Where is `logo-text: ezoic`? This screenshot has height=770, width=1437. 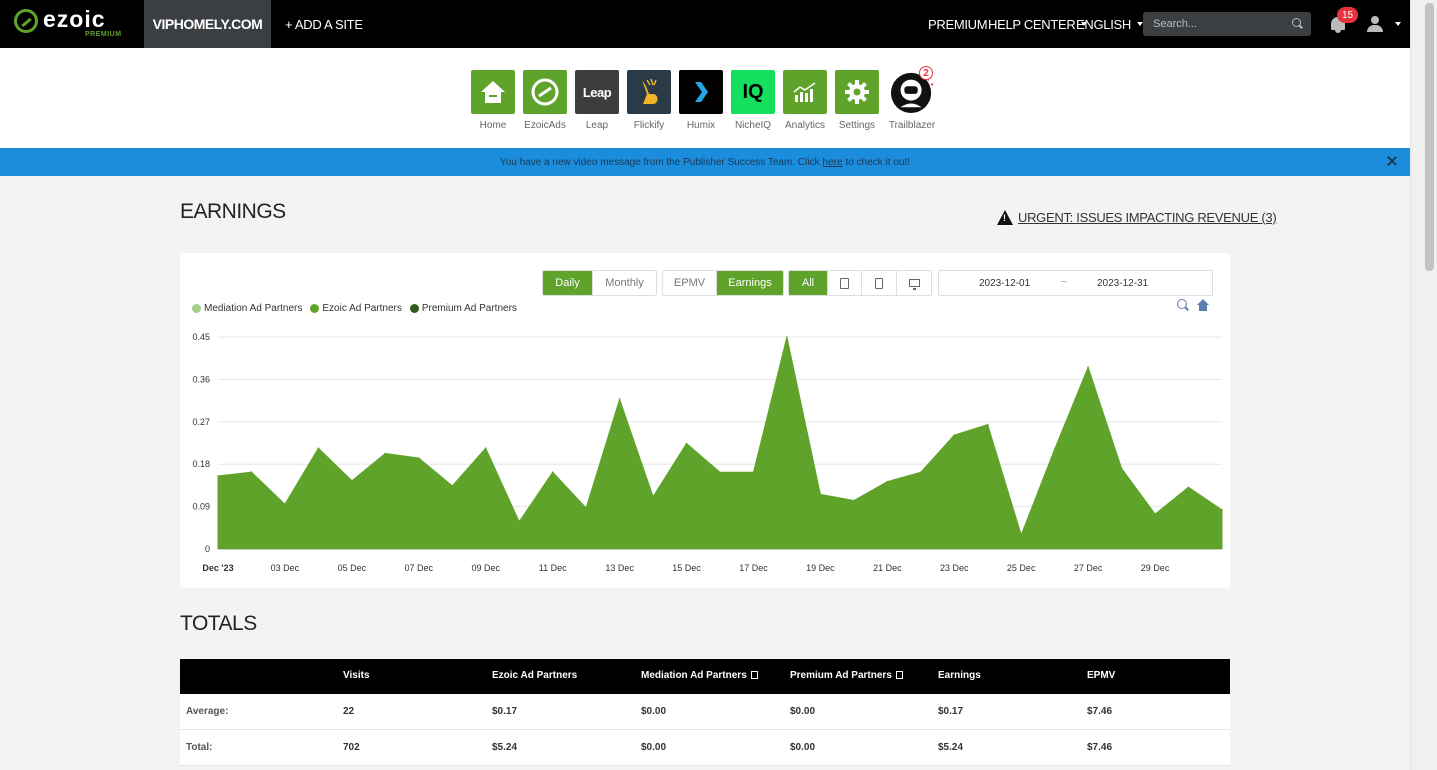 logo-text: ezoic is located at coordinates (74, 19).